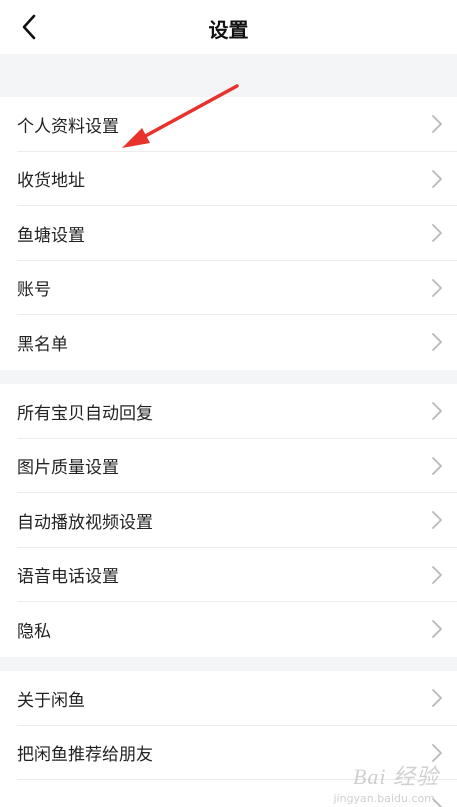 This screenshot has width=457, height=807. I want to click on settings-item-label: 收货地址, so click(51, 181).